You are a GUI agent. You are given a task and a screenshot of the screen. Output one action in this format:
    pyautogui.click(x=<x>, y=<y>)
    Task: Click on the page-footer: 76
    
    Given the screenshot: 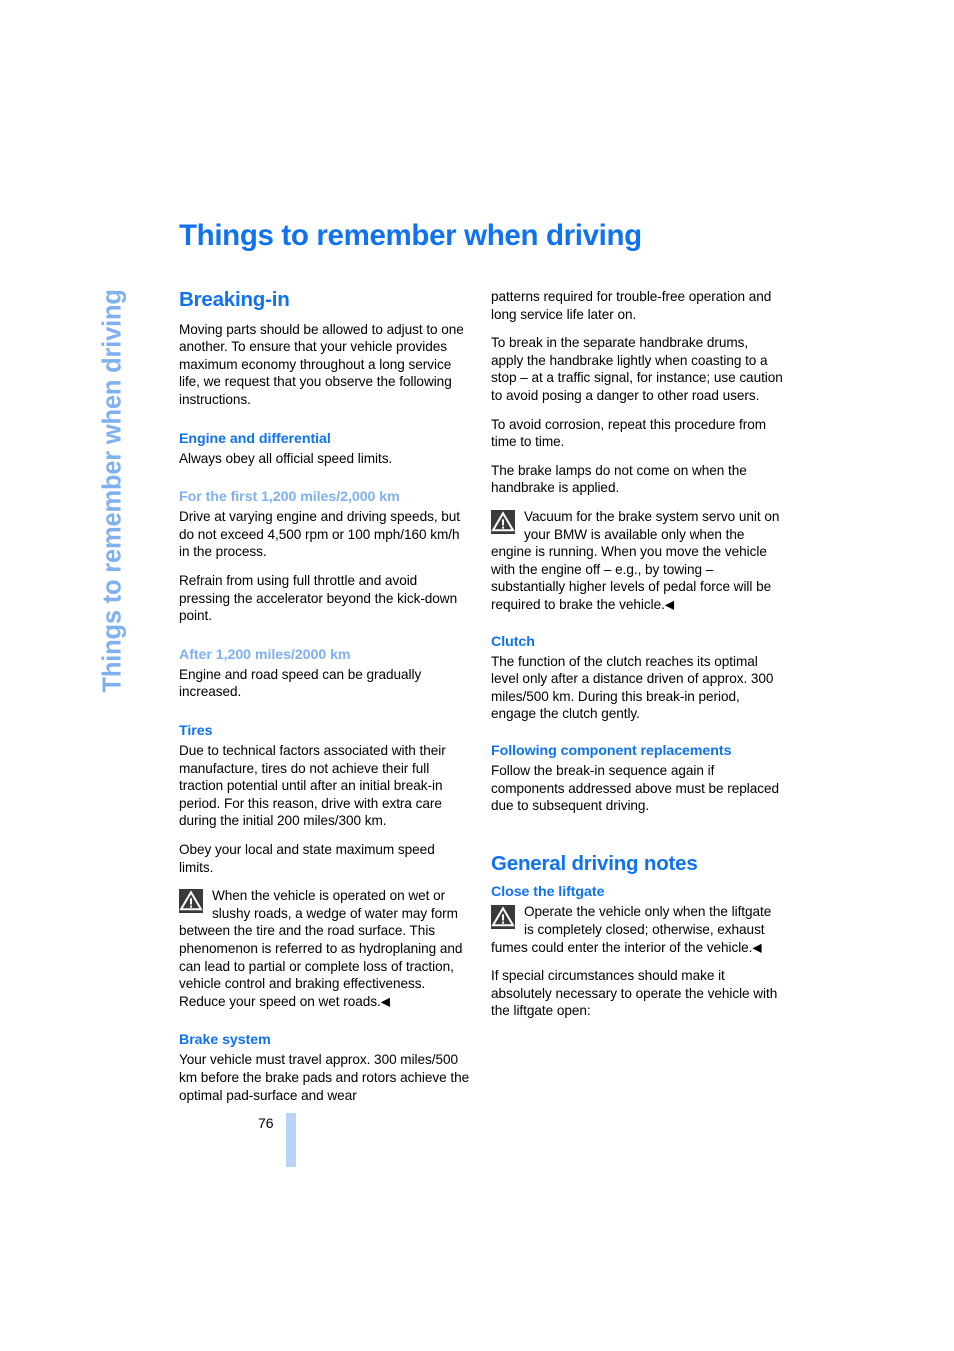 What is the action you would take?
    pyautogui.click(x=288, y=1148)
    